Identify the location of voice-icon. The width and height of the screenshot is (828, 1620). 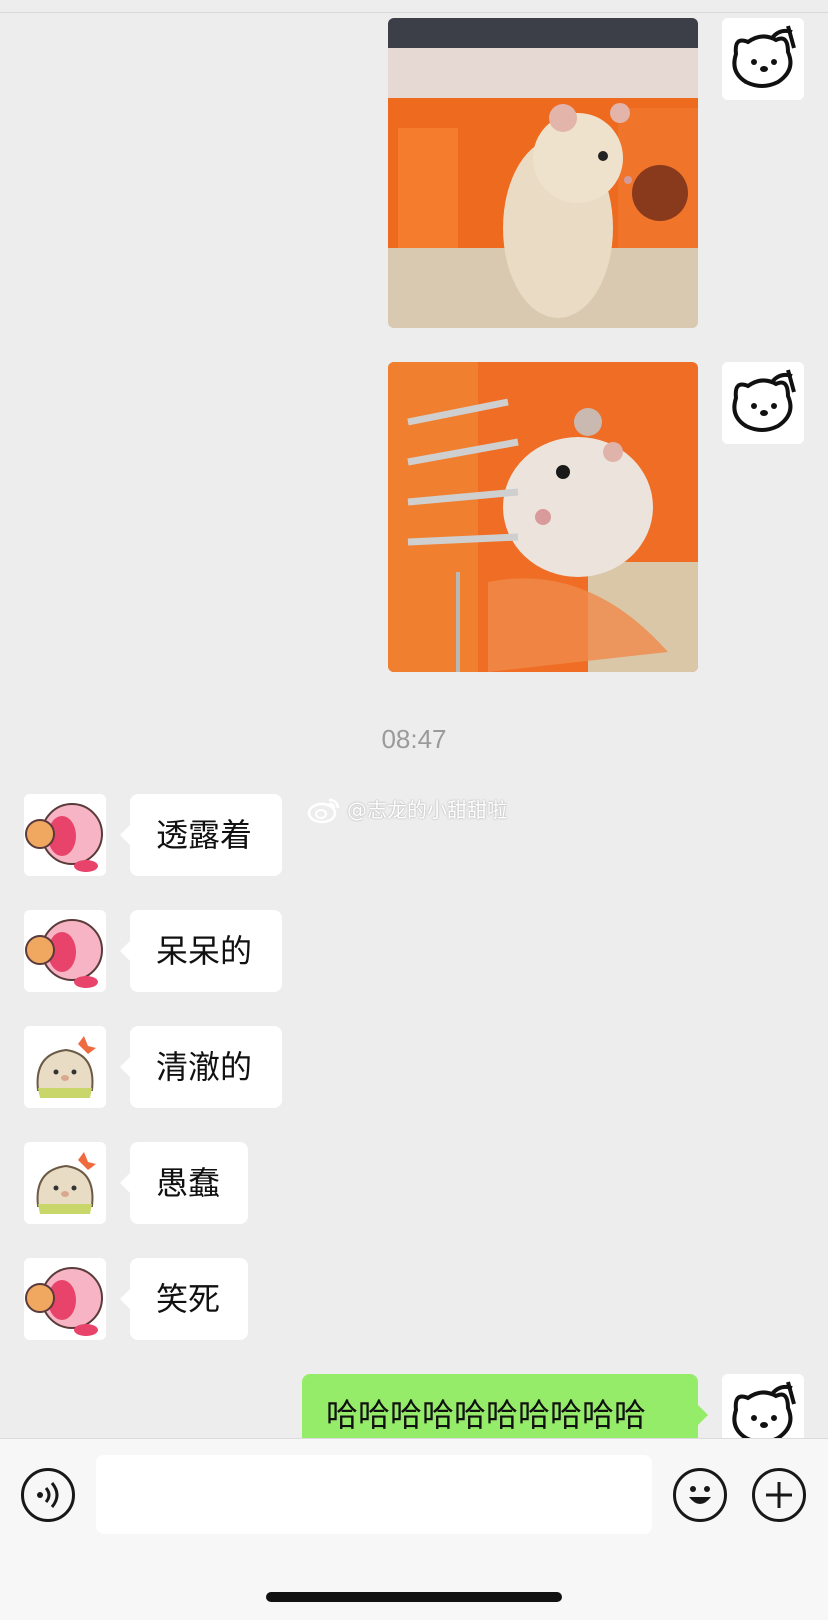
(48, 1495).